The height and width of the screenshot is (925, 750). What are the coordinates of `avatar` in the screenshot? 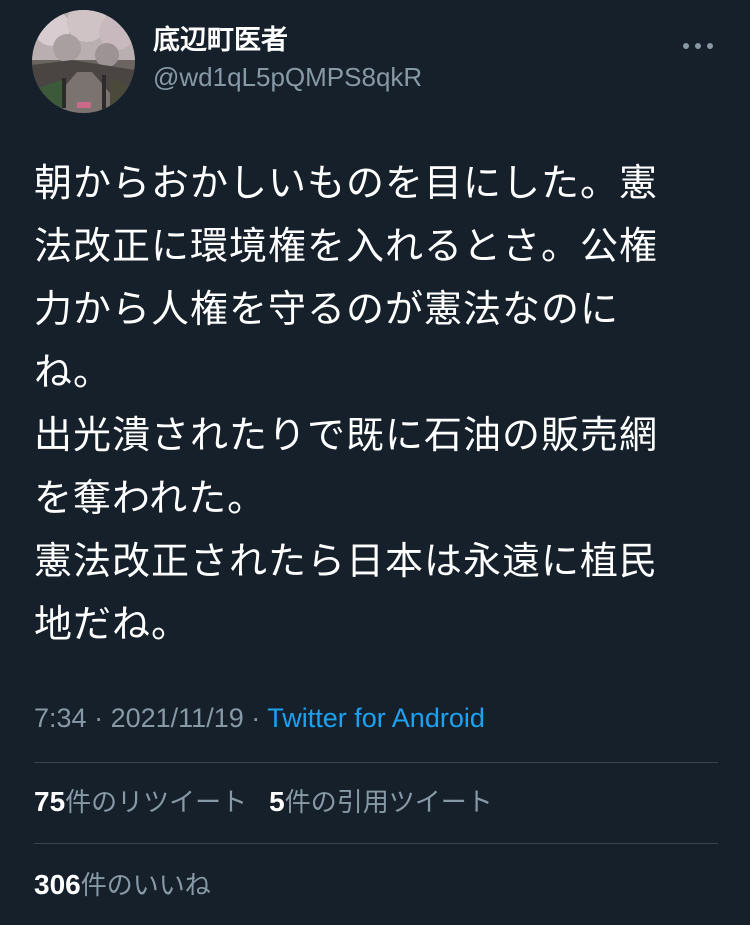 It's located at (83, 61).